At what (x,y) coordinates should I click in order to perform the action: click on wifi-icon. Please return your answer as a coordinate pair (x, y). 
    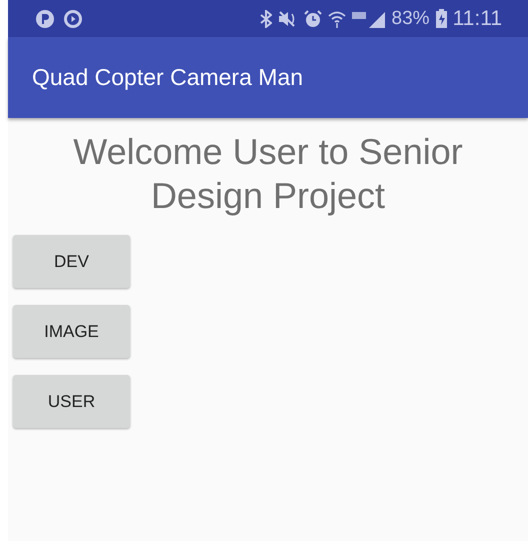
    Looking at the image, I should click on (337, 19).